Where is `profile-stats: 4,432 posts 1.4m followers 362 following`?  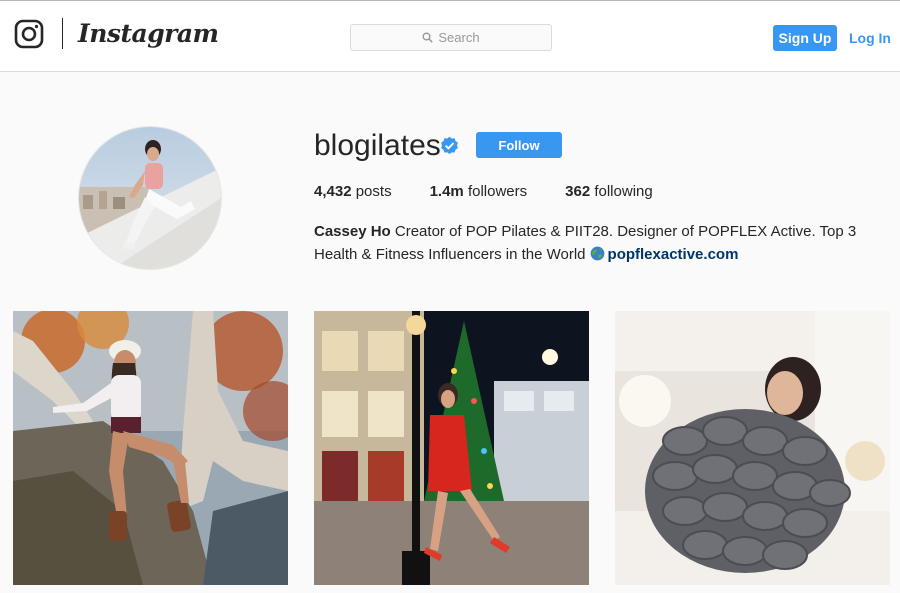
profile-stats: 4,432 posts 1.4m followers 362 following is located at coordinates (502, 191).